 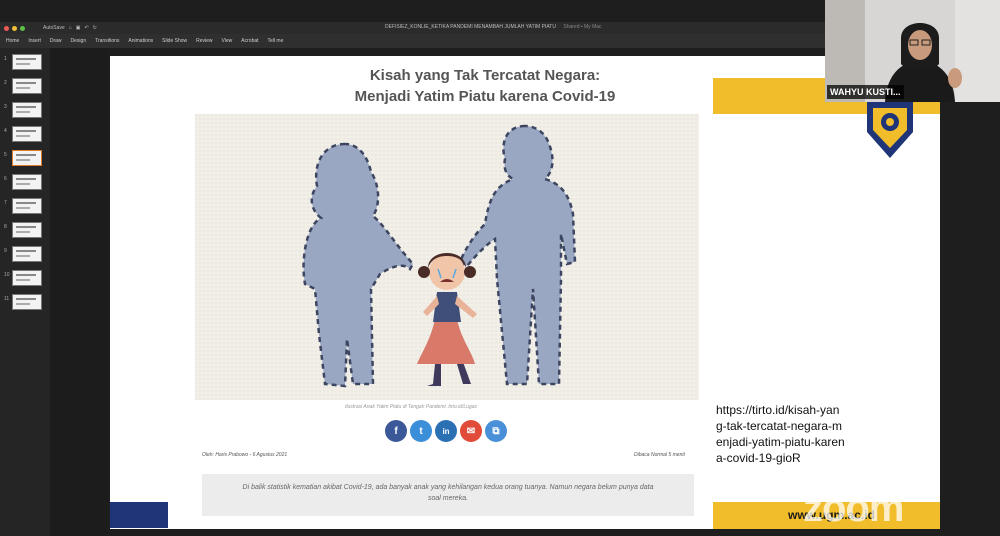 I want to click on decorative-blue-bar, so click(x=139, y=515).